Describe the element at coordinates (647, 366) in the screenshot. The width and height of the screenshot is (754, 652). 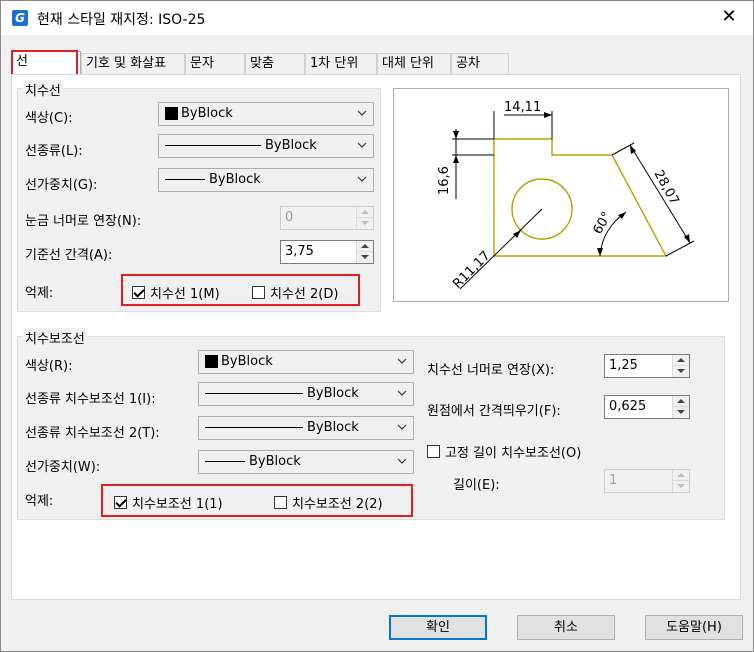
I see `extend-beyond-spinner: 1,25` at that location.